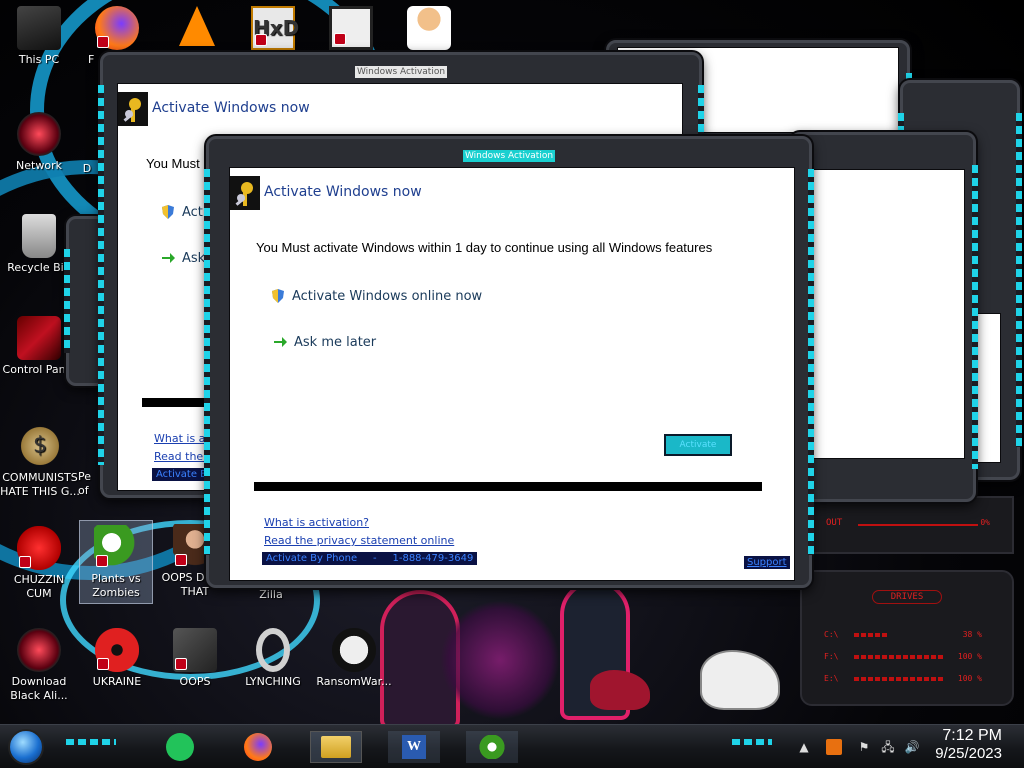  What do you see at coordinates (39, 338) in the screenshot?
I see `control-panel-image-icon` at bounding box center [39, 338].